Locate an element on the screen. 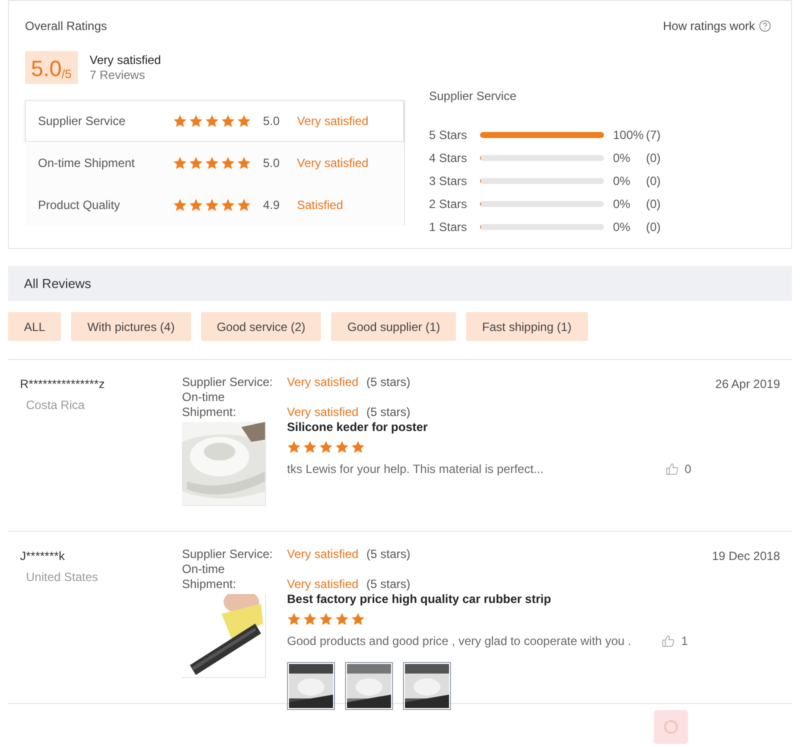 This screenshot has width=800, height=747. category-score: 4.9 is located at coordinates (272, 205).